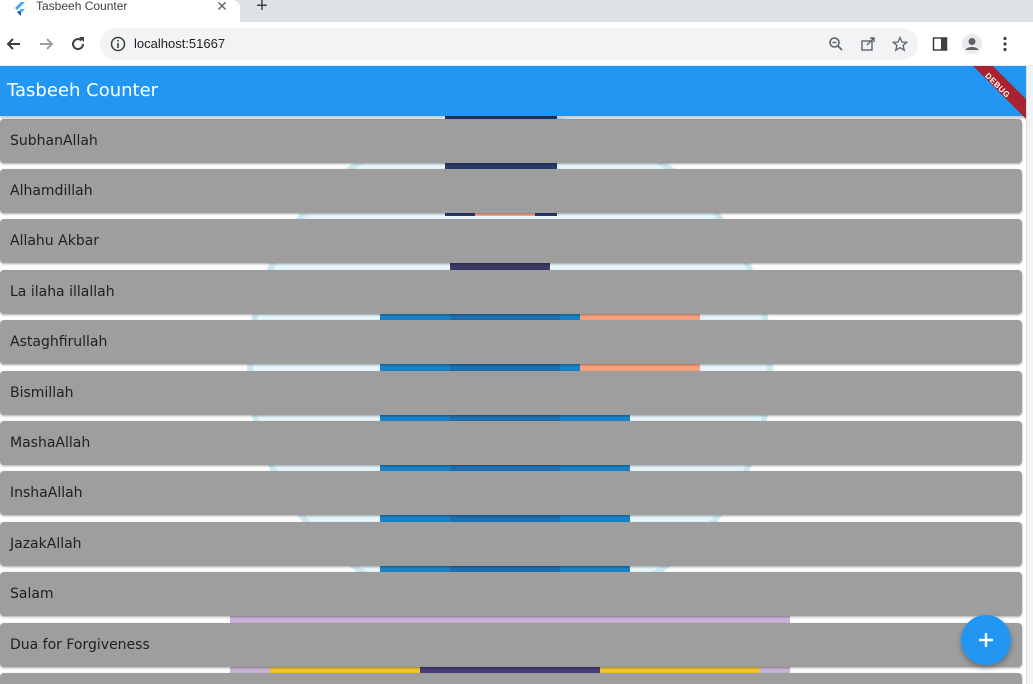 This screenshot has width=1033, height=684. What do you see at coordinates (180, 43) in the screenshot?
I see `url-text: localhost:51667` at bounding box center [180, 43].